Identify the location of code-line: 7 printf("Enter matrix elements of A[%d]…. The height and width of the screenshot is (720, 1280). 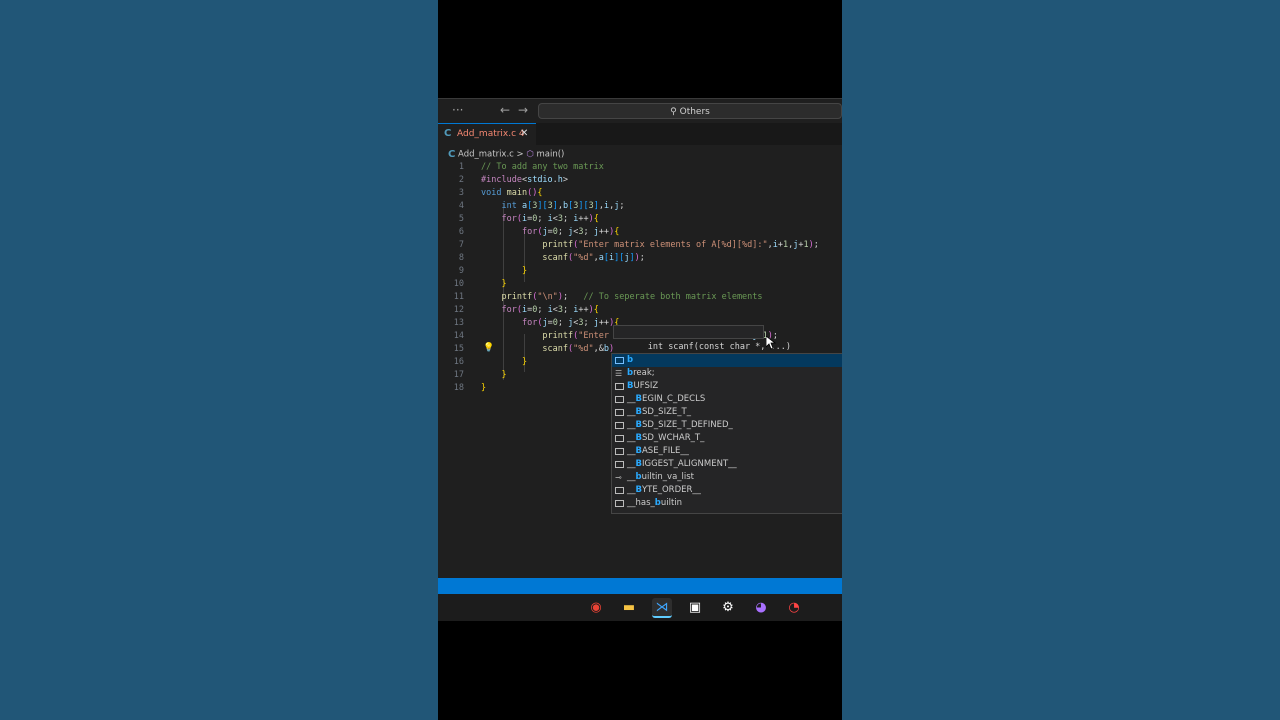
(640, 245).